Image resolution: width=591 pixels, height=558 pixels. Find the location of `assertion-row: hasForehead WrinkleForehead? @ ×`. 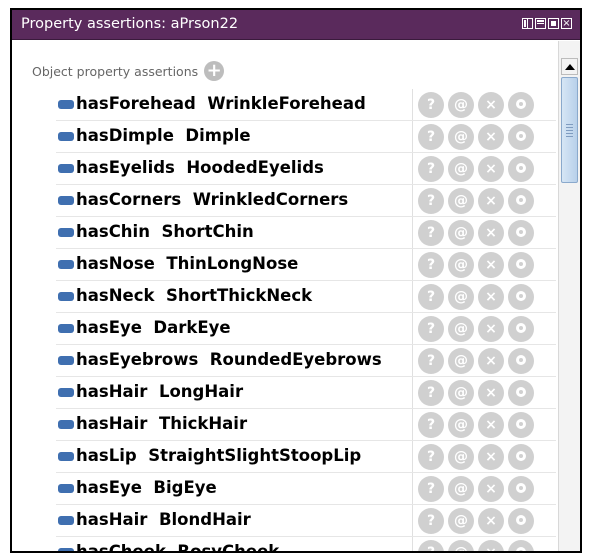

assertion-row: hasForehead WrinkleForehead? @ × is located at coordinates (306, 105).